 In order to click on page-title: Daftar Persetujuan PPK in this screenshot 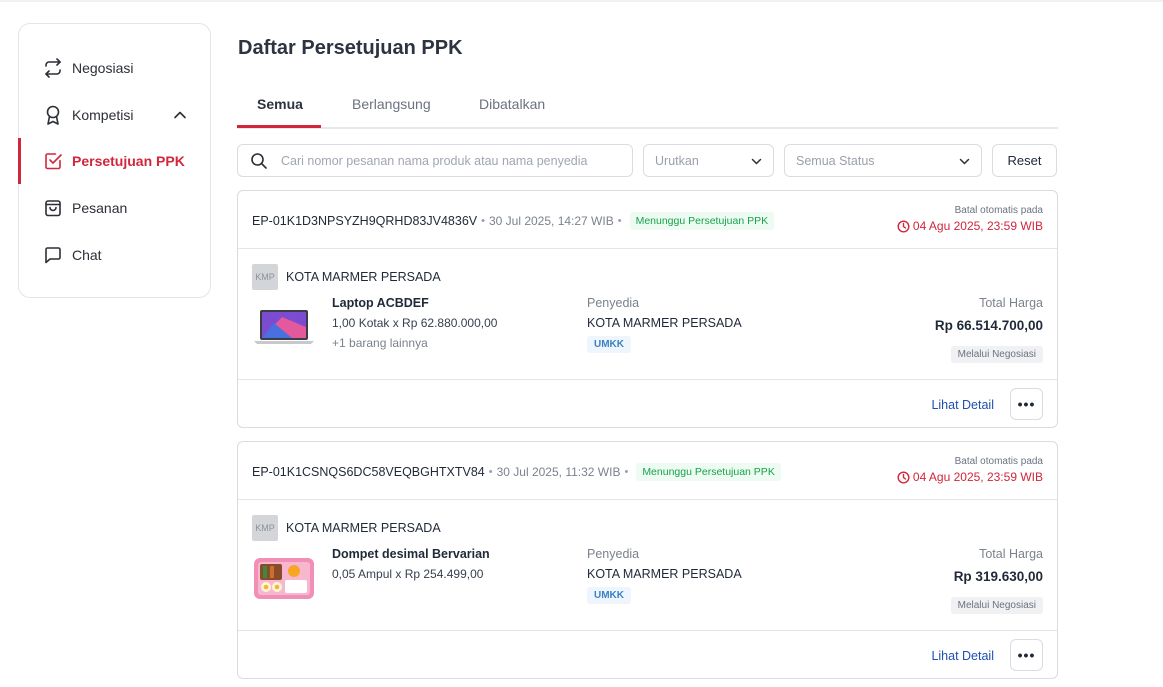, I will do `click(350, 48)`.